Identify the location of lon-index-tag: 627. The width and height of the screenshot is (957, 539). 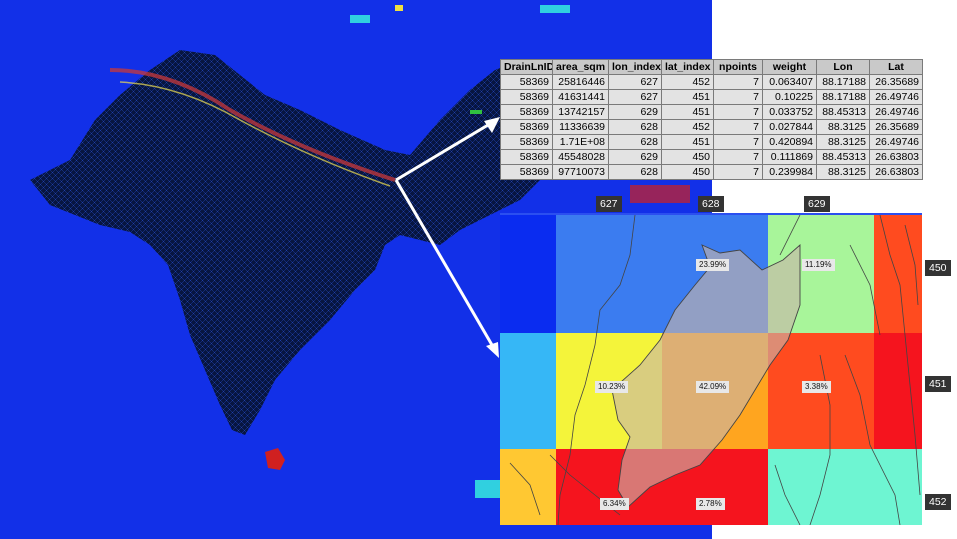
(609, 204).